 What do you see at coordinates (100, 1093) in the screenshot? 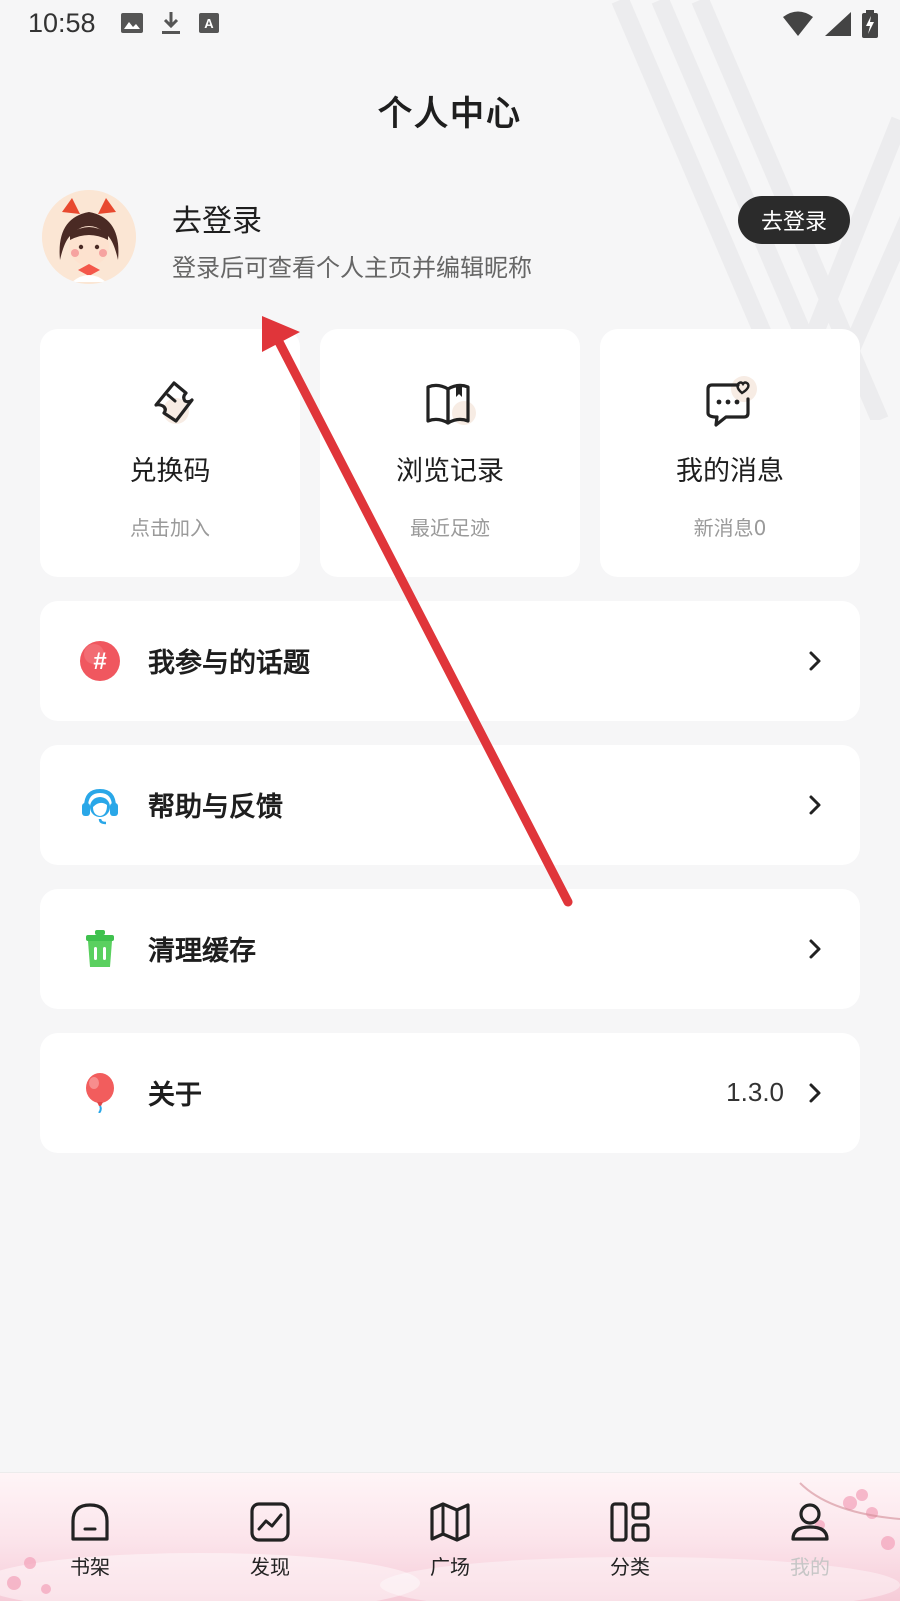
I see `balloon-icon` at bounding box center [100, 1093].